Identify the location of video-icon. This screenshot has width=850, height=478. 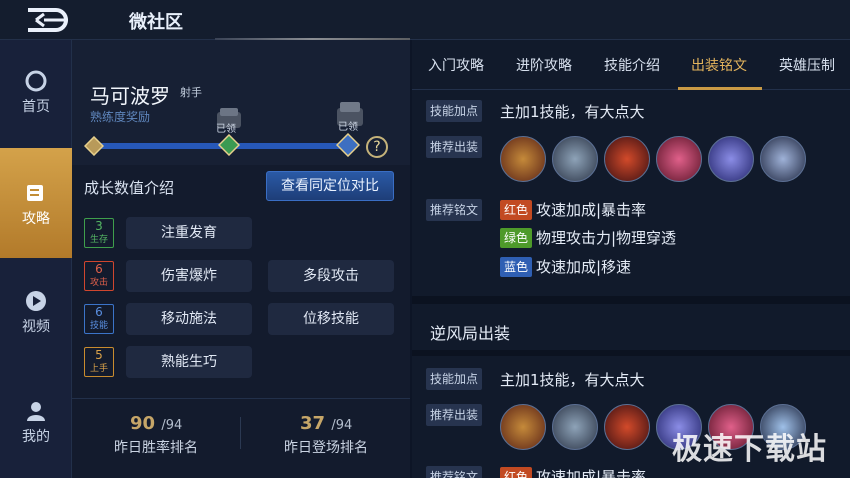
(36, 301).